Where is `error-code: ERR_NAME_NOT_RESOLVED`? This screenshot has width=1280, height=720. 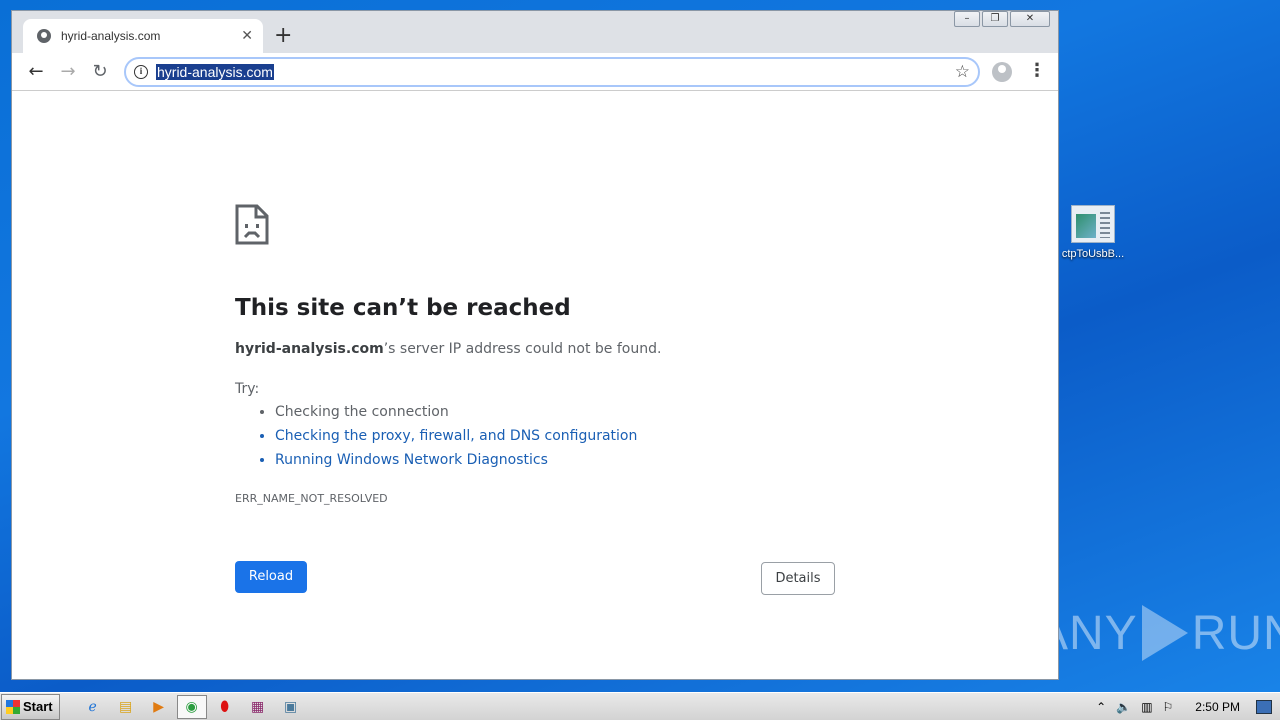
error-code: ERR_NAME_NOT_RESOLVED is located at coordinates (311, 498).